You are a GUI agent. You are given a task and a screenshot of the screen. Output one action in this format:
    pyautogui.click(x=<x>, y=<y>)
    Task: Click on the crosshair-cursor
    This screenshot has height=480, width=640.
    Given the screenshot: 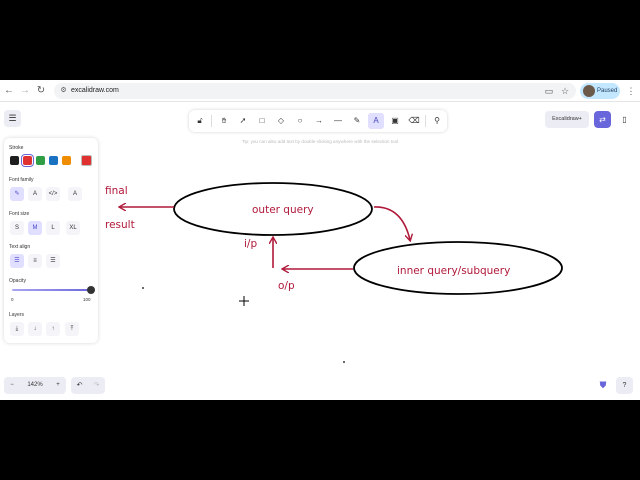 What is the action you would take?
    pyautogui.click(x=244, y=301)
    